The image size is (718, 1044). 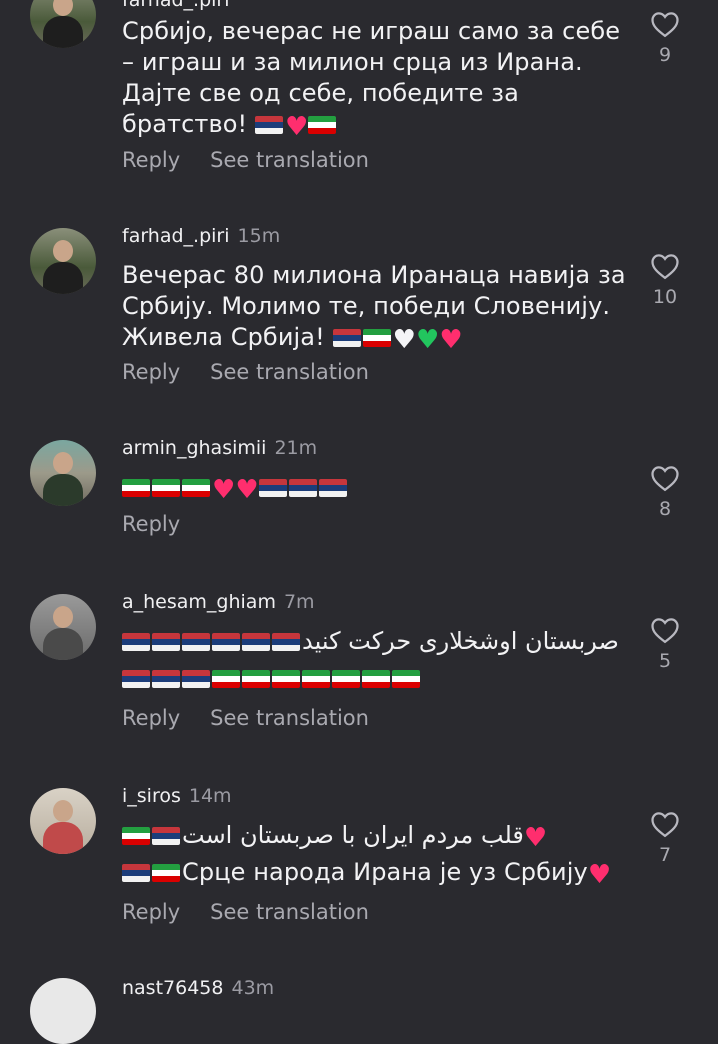 I want to click on username: a_hesam_ghiam, so click(x=199, y=602).